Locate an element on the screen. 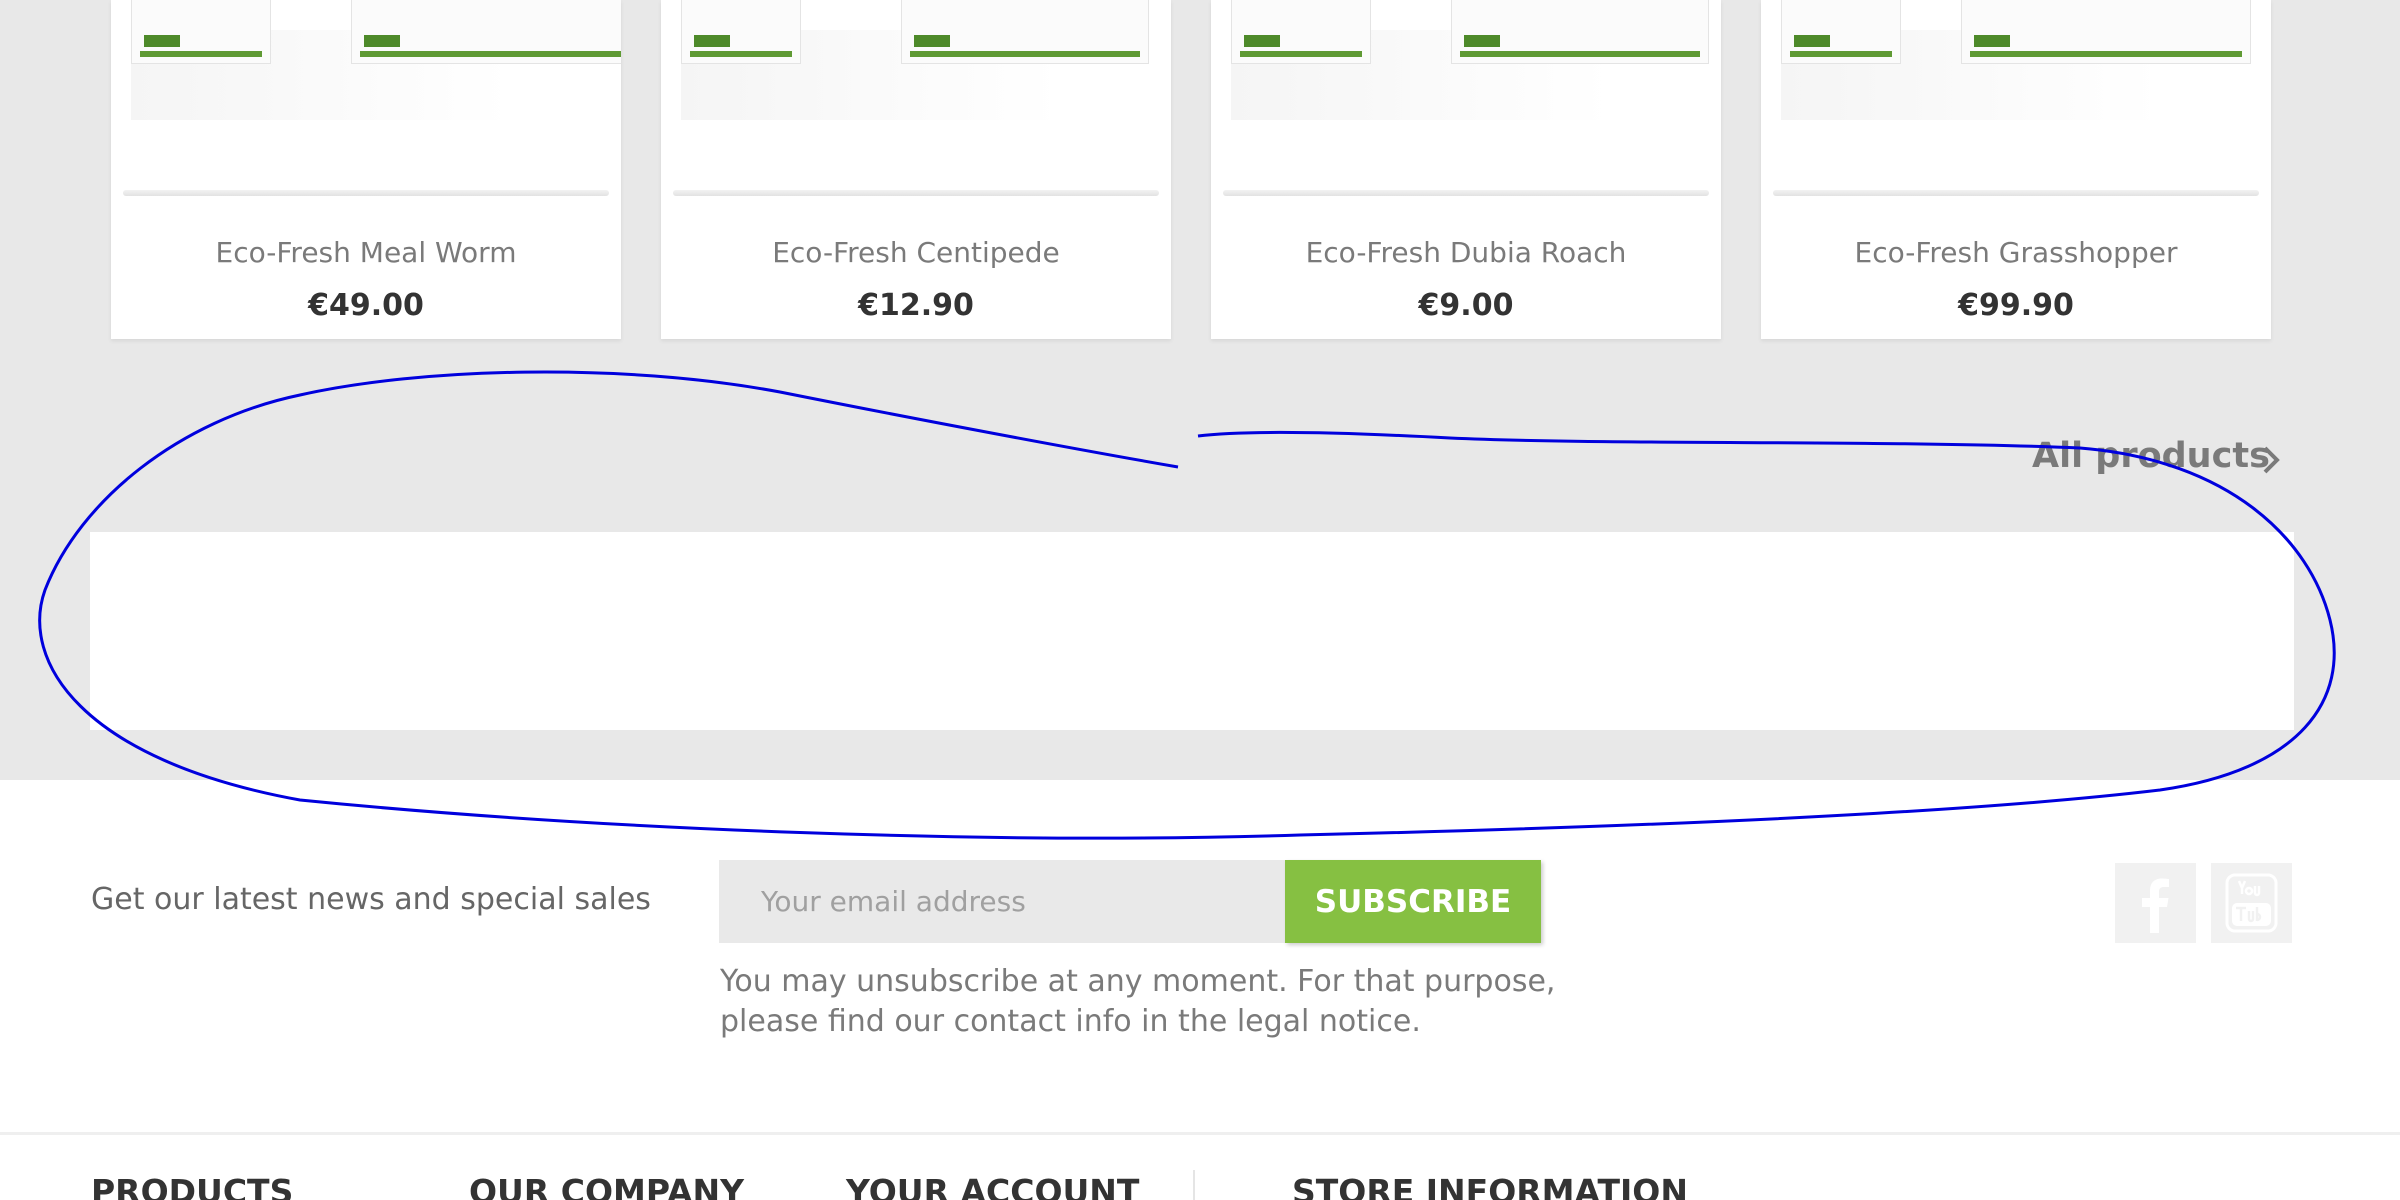  product-price: €49.00 is located at coordinates (366, 305).